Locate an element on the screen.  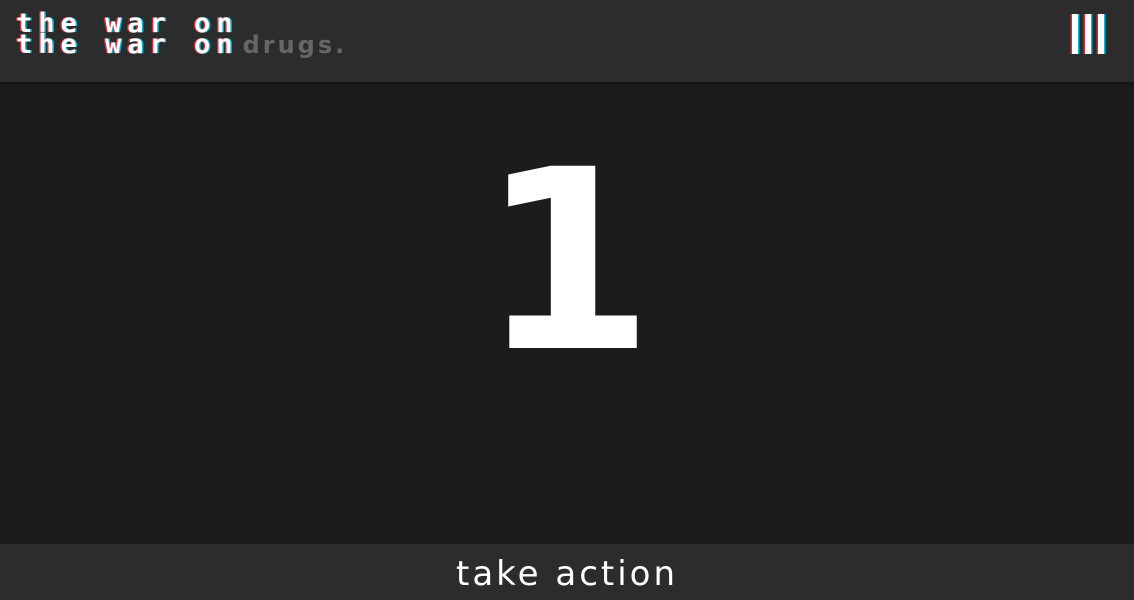
take-action-button: take action is located at coordinates (567, 572).